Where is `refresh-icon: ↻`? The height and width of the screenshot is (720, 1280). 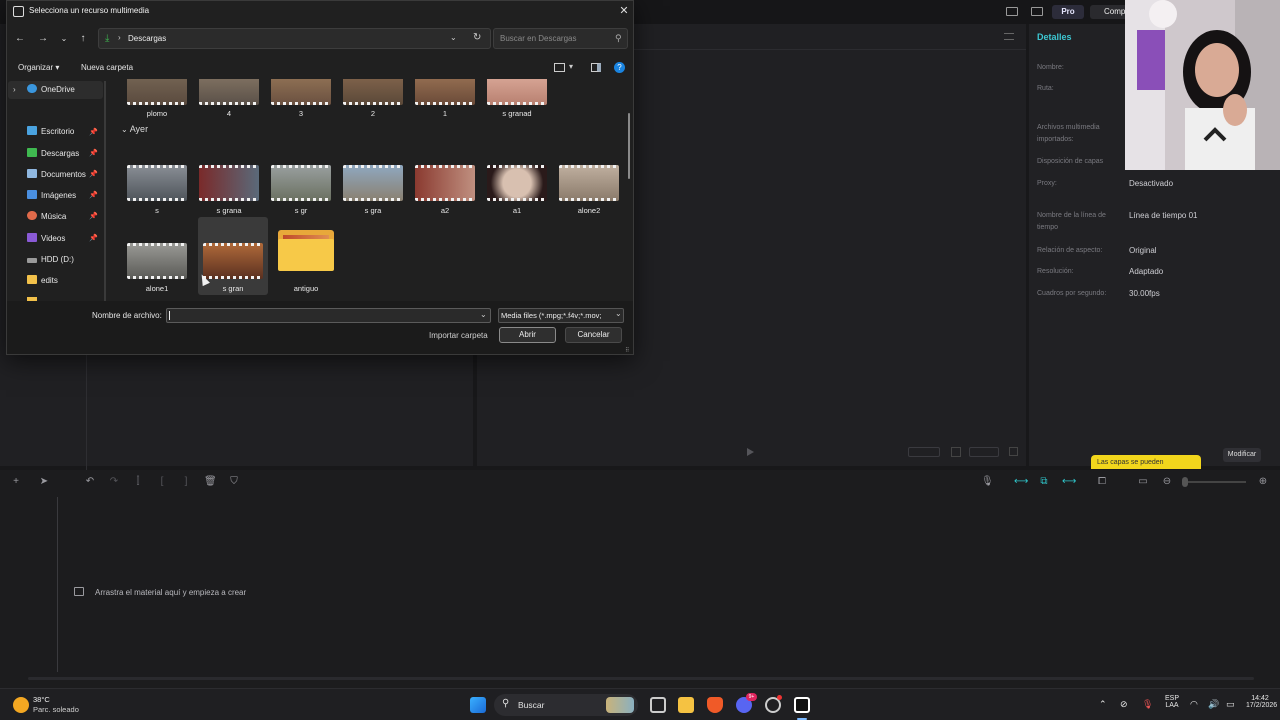
refresh-icon: ↻ is located at coordinates (477, 37).